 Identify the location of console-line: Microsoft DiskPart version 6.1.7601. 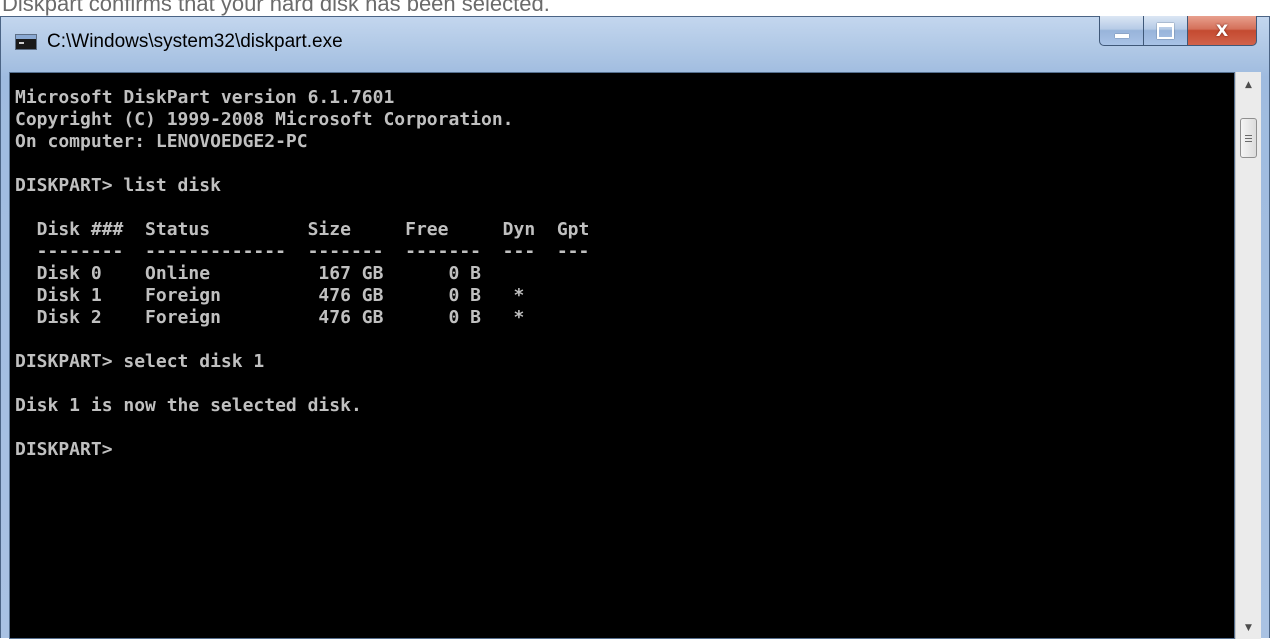
(205, 97).